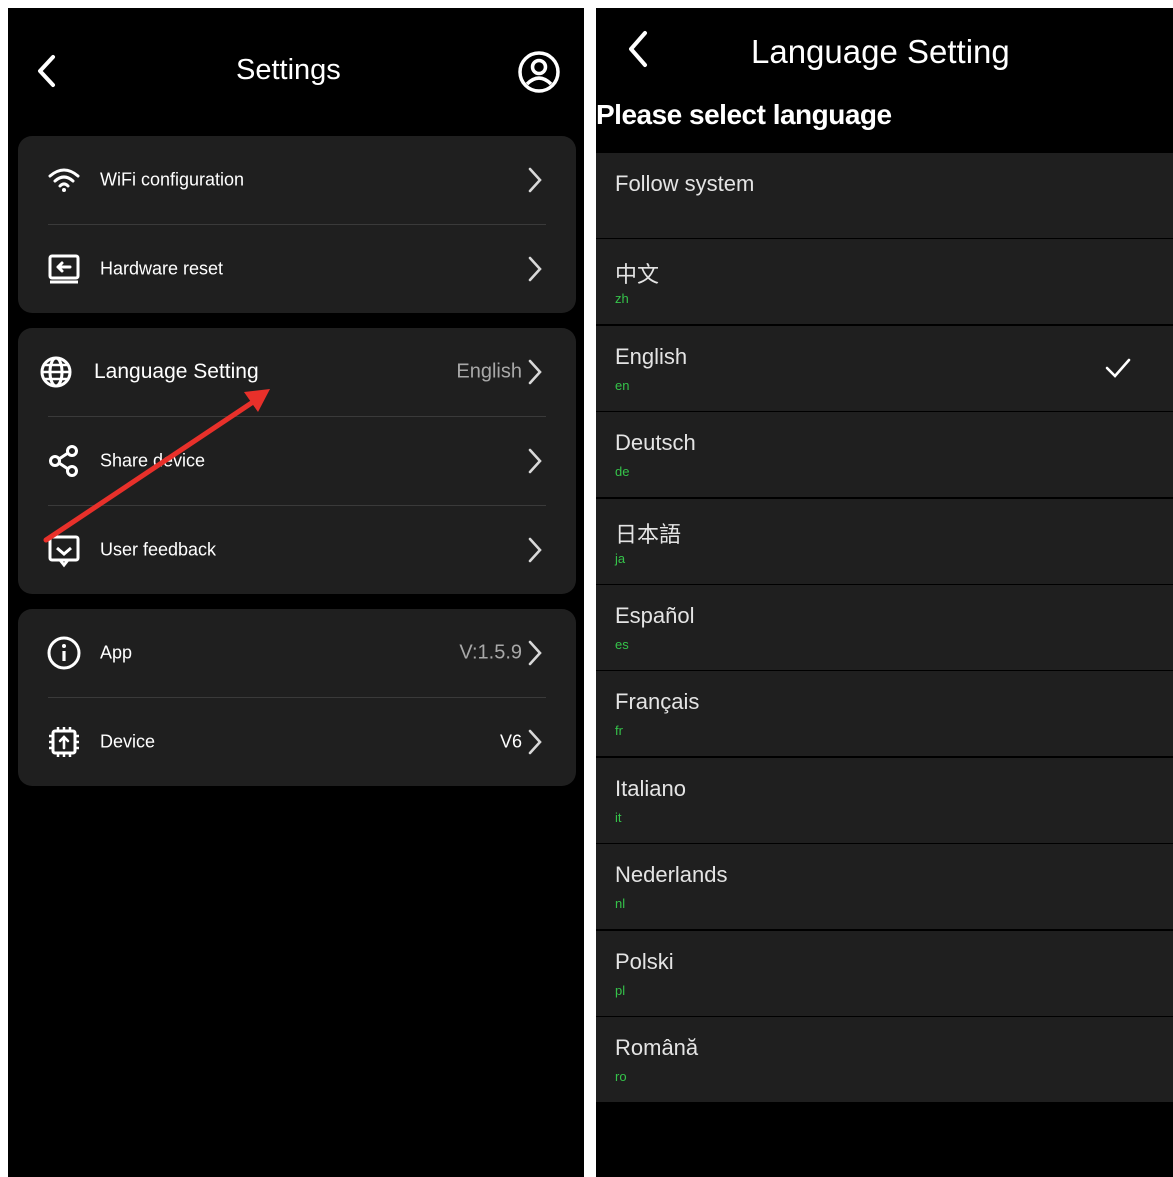  What do you see at coordinates (116, 652) in the screenshot?
I see `app-label: App` at bounding box center [116, 652].